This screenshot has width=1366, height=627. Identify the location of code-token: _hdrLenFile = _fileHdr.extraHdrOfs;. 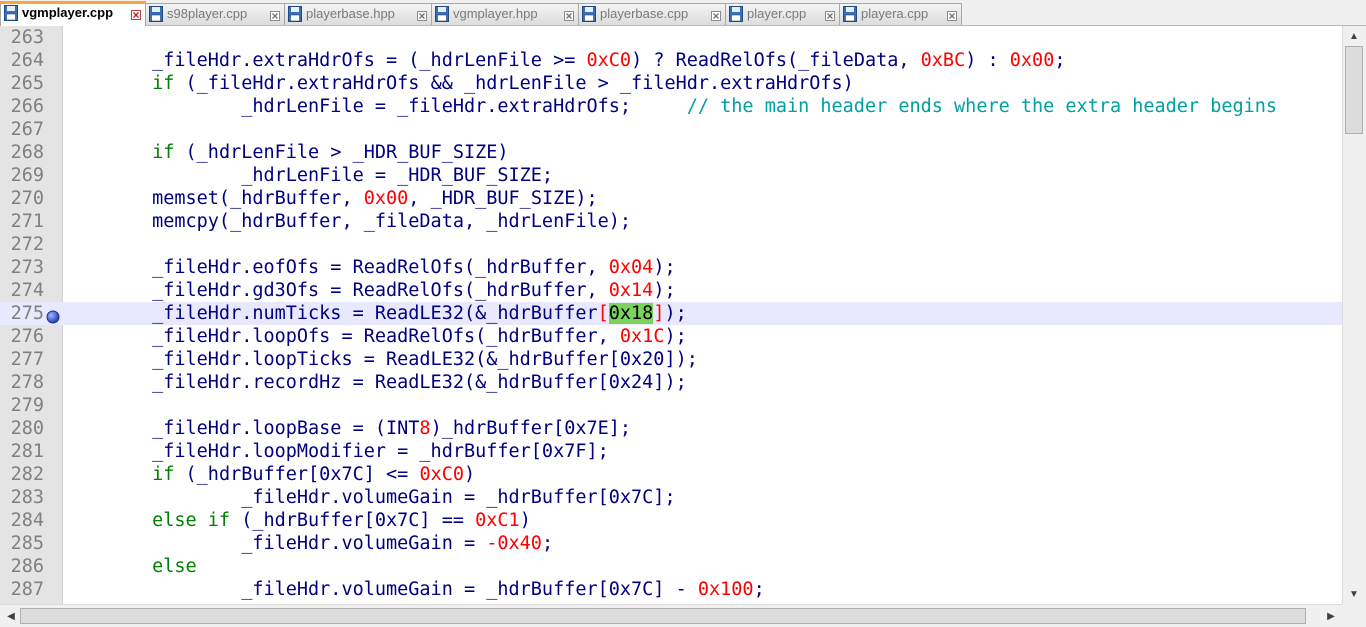
(375, 106).